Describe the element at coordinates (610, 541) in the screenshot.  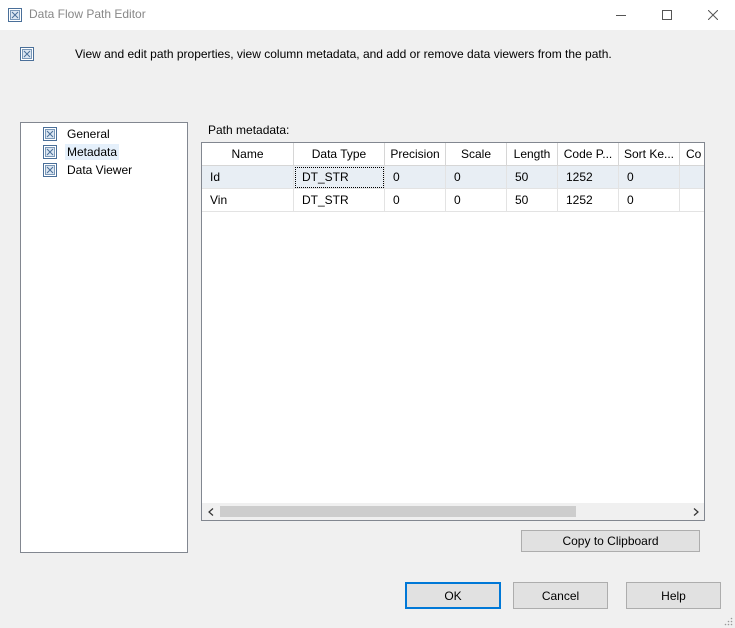
I see `copy-to-clipboard-button: Copy to Clipboard` at that location.